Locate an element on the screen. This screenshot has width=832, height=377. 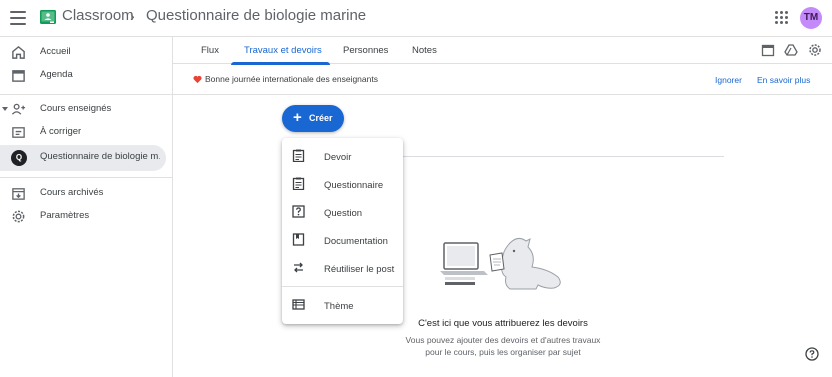
create-button: + Créer is located at coordinates (313, 118).